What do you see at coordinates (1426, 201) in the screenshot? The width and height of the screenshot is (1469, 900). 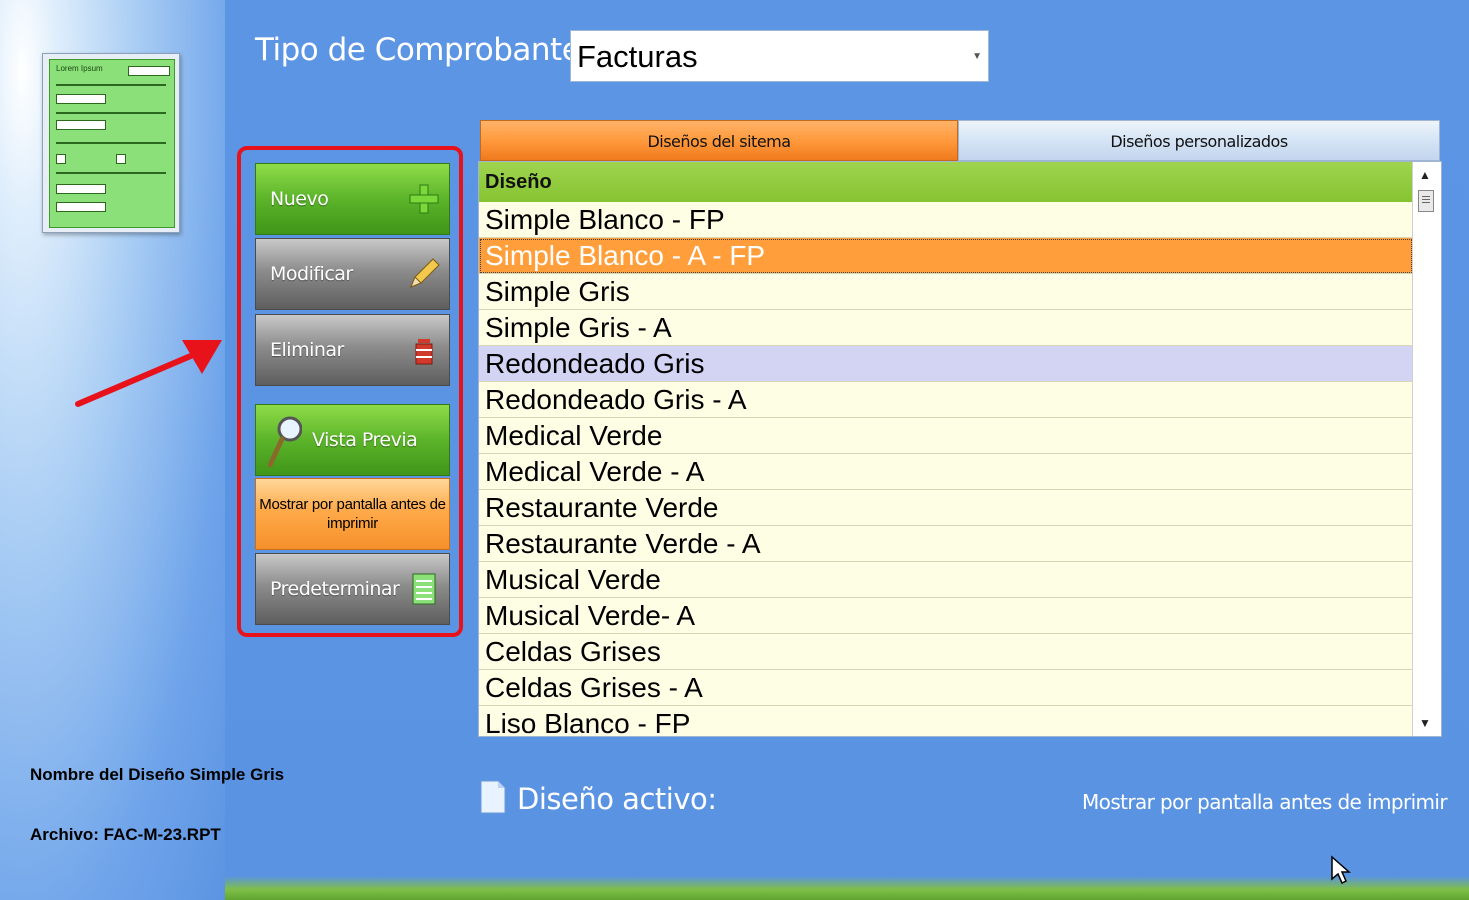 I see `scroll-thumb` at bounding box center [1426, 201].